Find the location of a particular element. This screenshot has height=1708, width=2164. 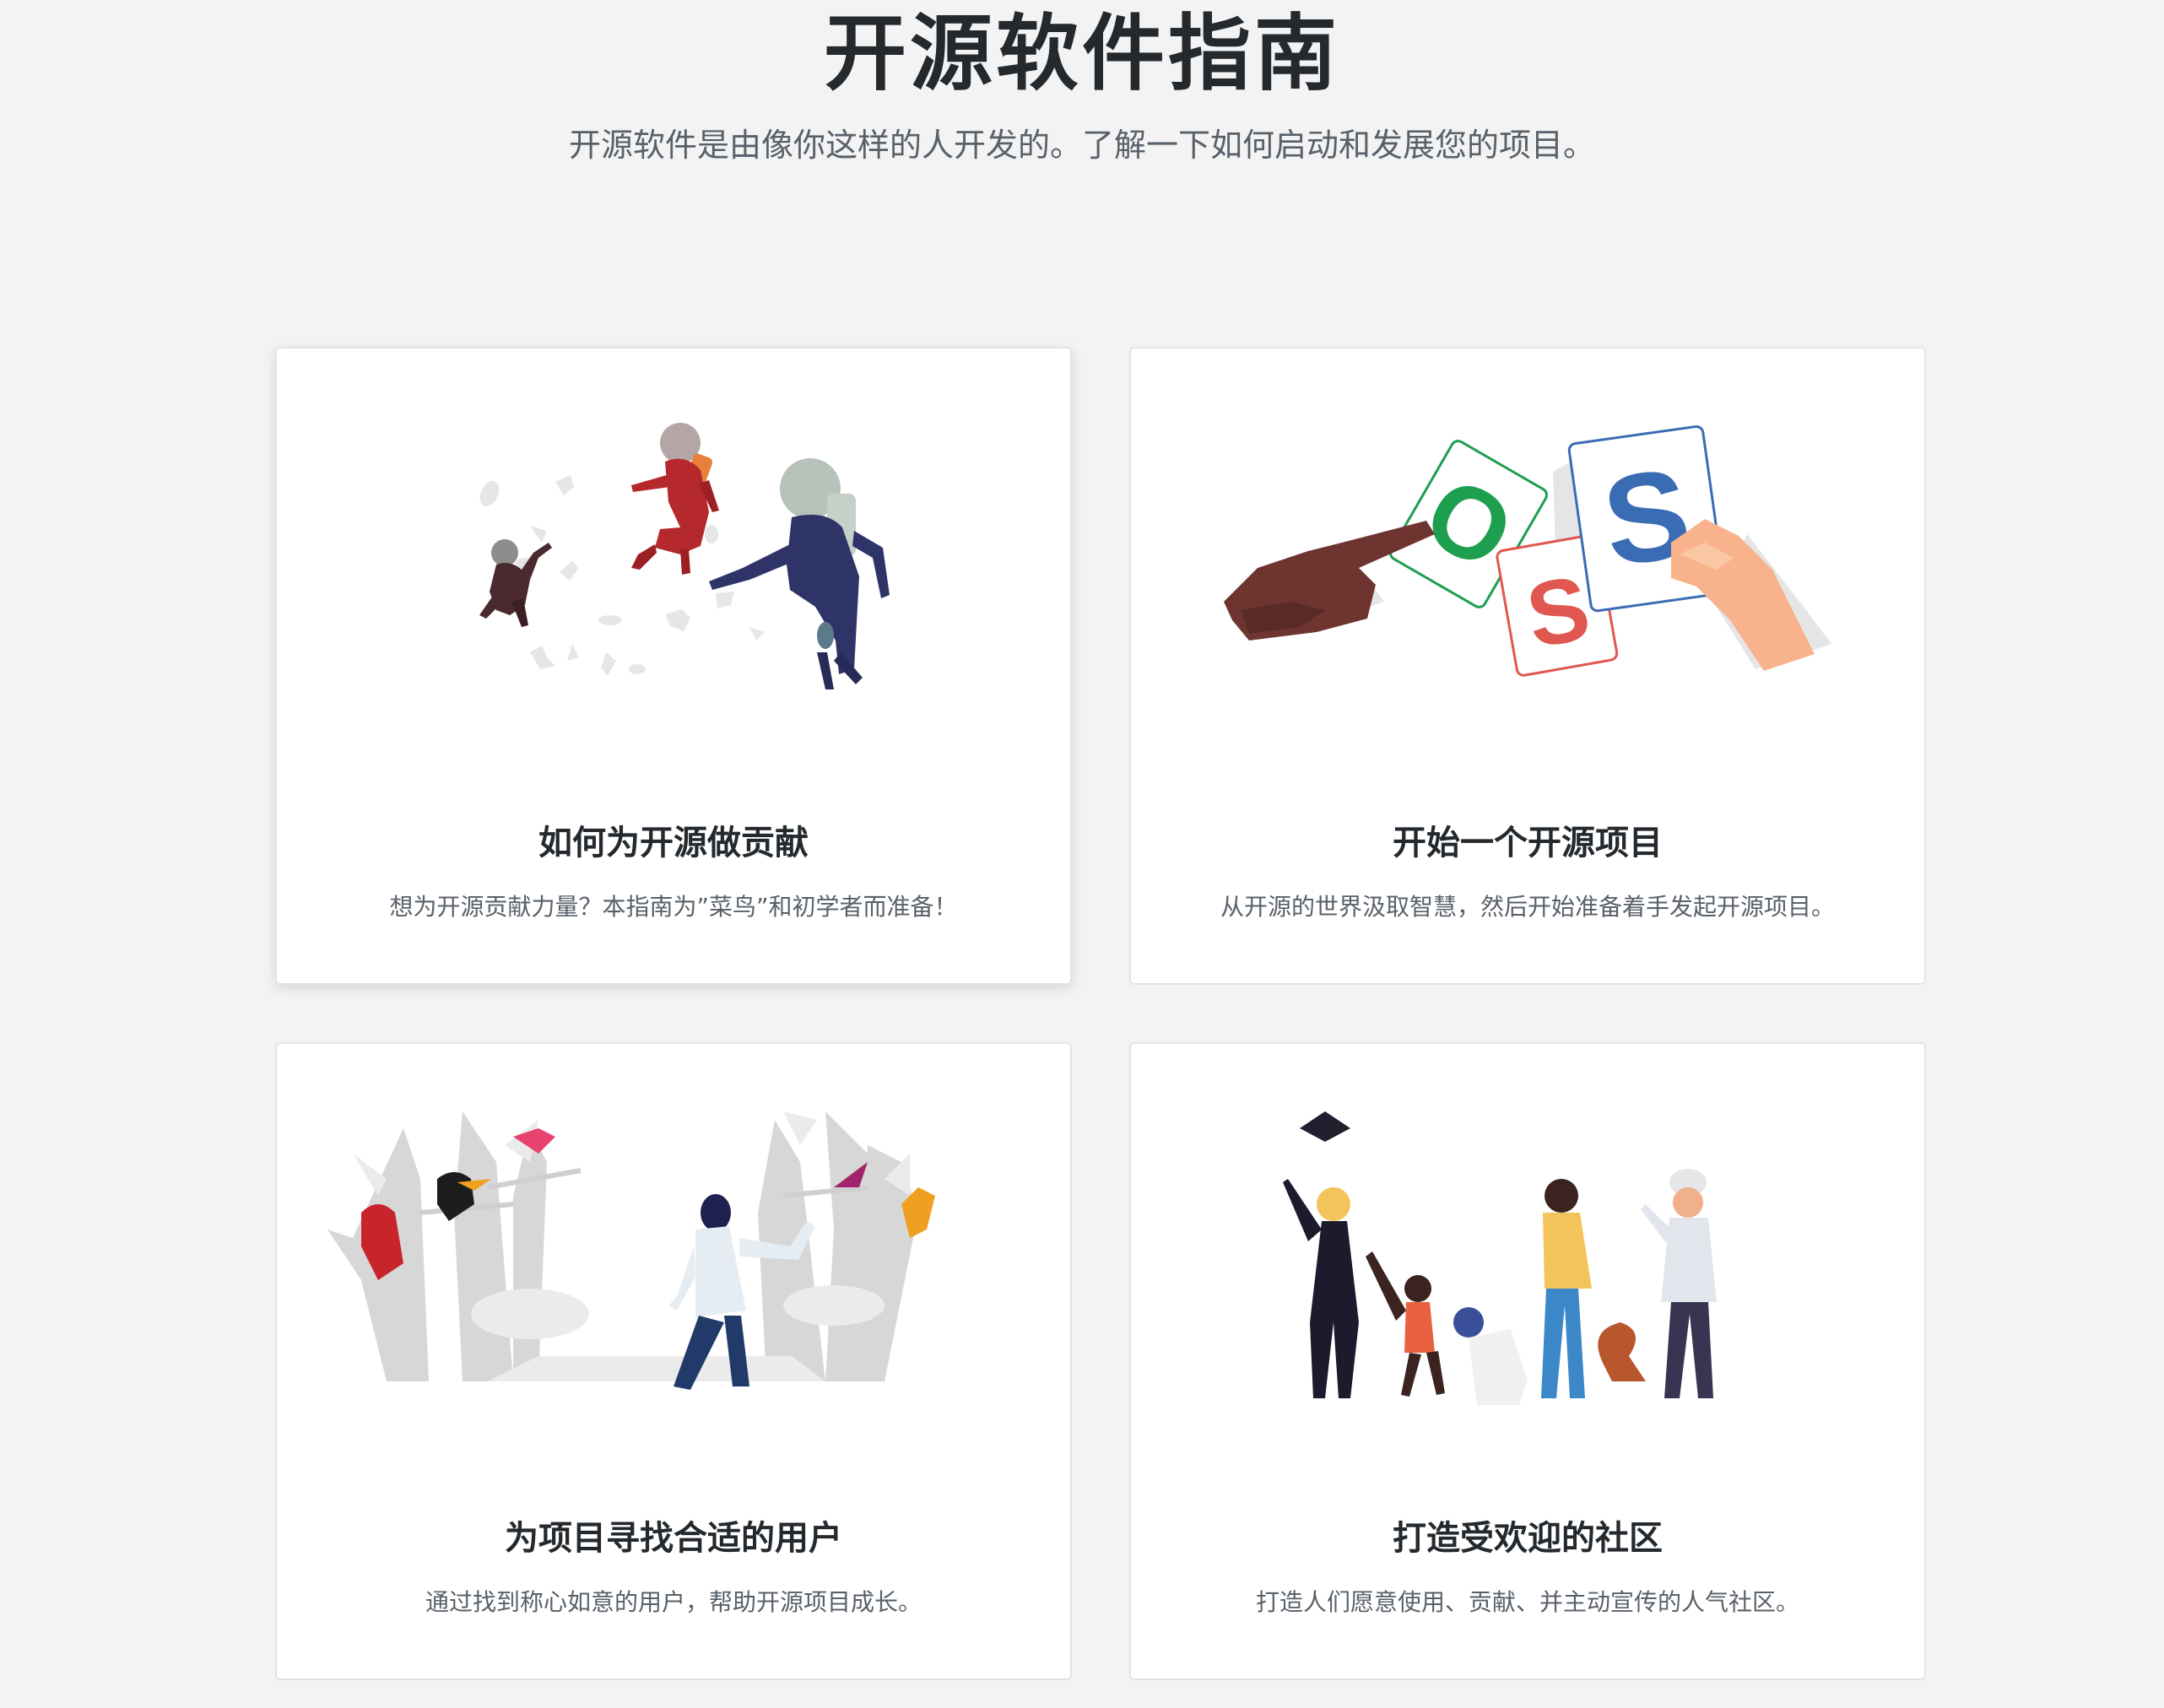

astronauts-floating-illustration is located at coordinates (673, 559).